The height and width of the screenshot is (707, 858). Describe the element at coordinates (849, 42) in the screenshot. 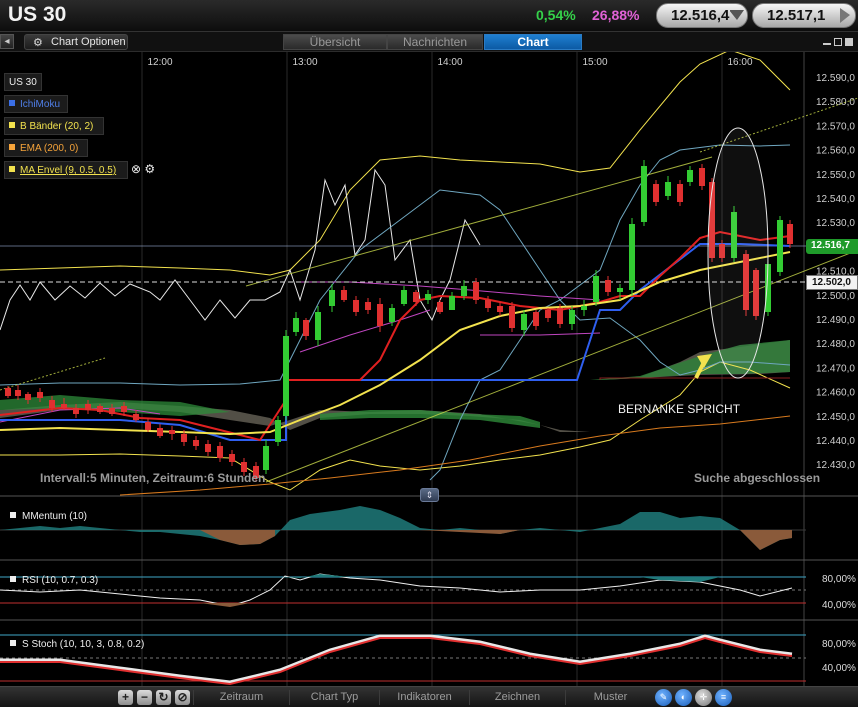

I see `maximize-icon` at that location.